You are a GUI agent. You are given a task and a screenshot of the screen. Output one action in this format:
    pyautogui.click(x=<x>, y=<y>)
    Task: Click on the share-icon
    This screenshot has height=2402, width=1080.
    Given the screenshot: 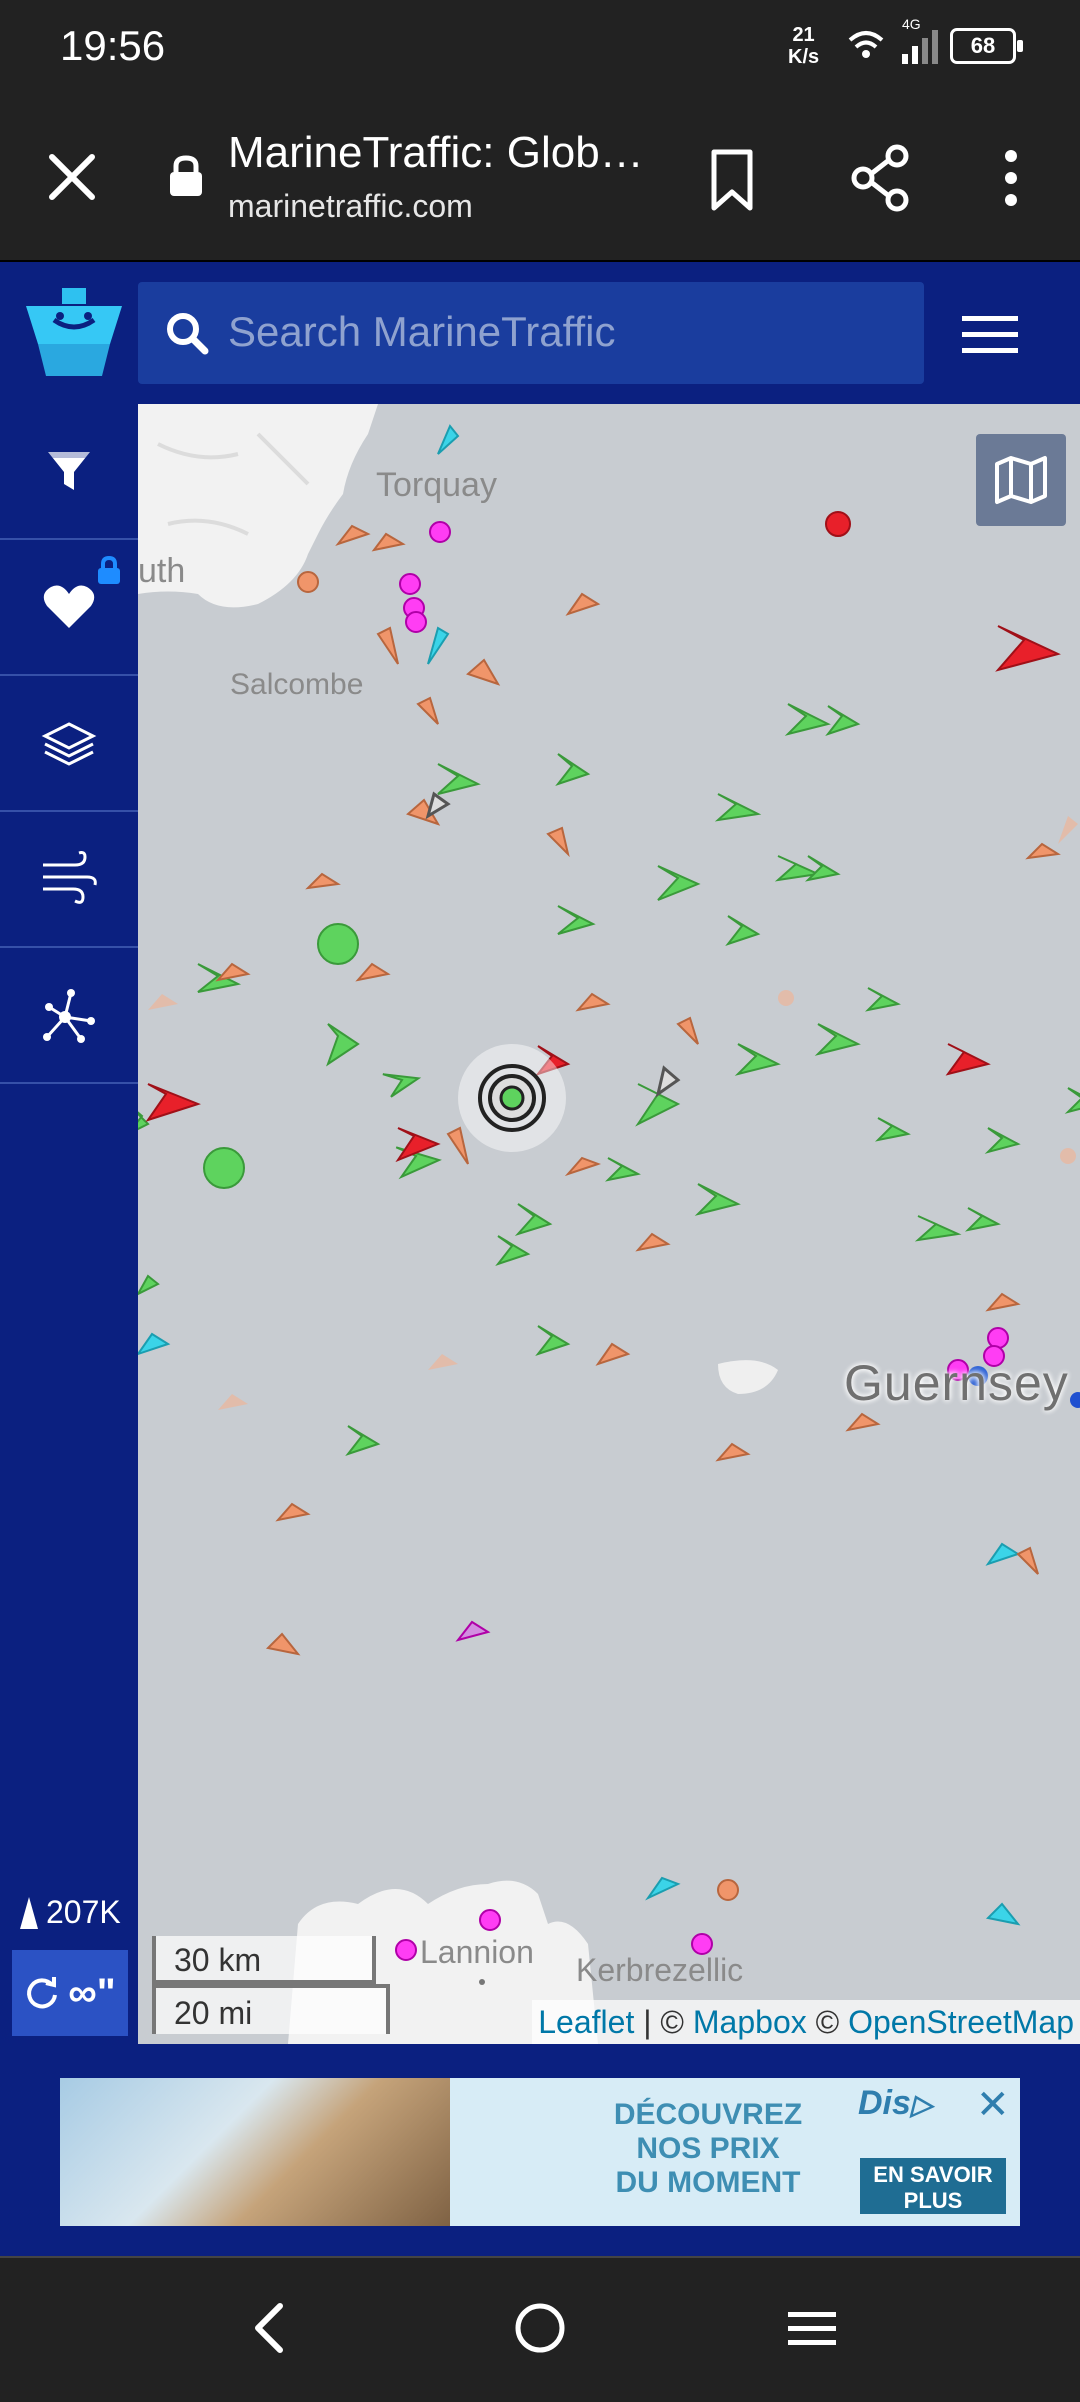 What is the action you would take?
    pyautogui.click(x=880, y=178)
    